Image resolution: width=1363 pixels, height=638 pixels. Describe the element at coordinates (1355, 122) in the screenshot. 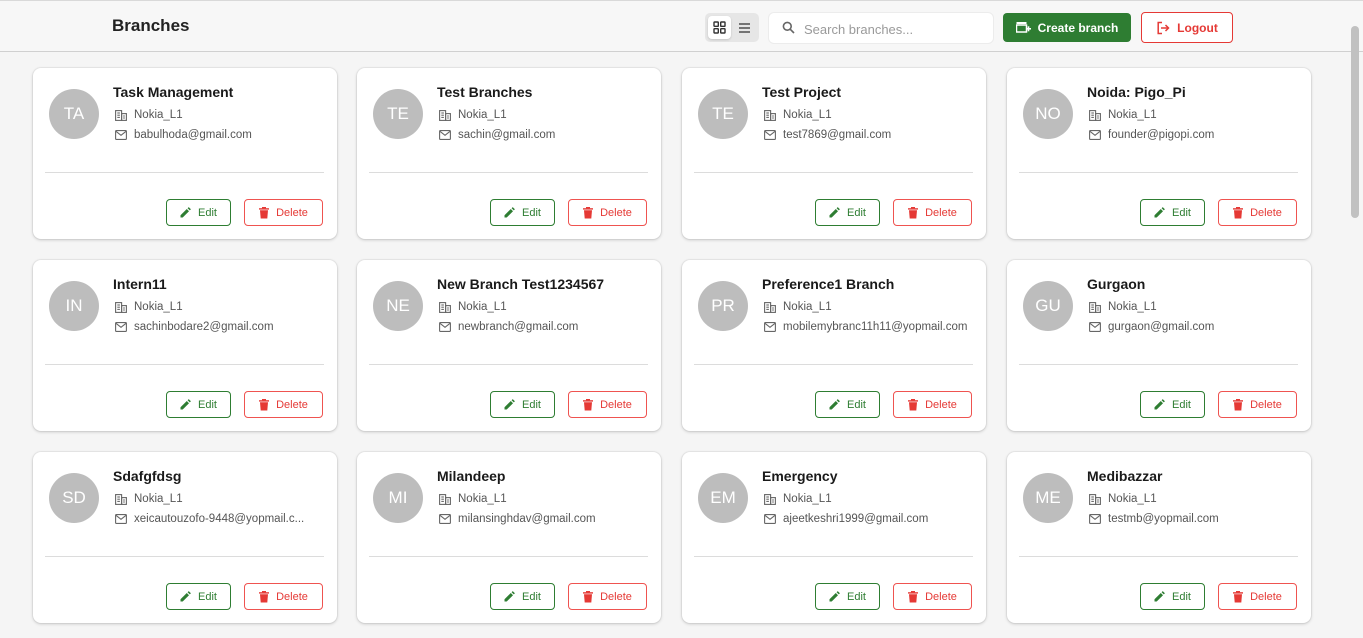

I see `scrollbar-thumb` at that location.